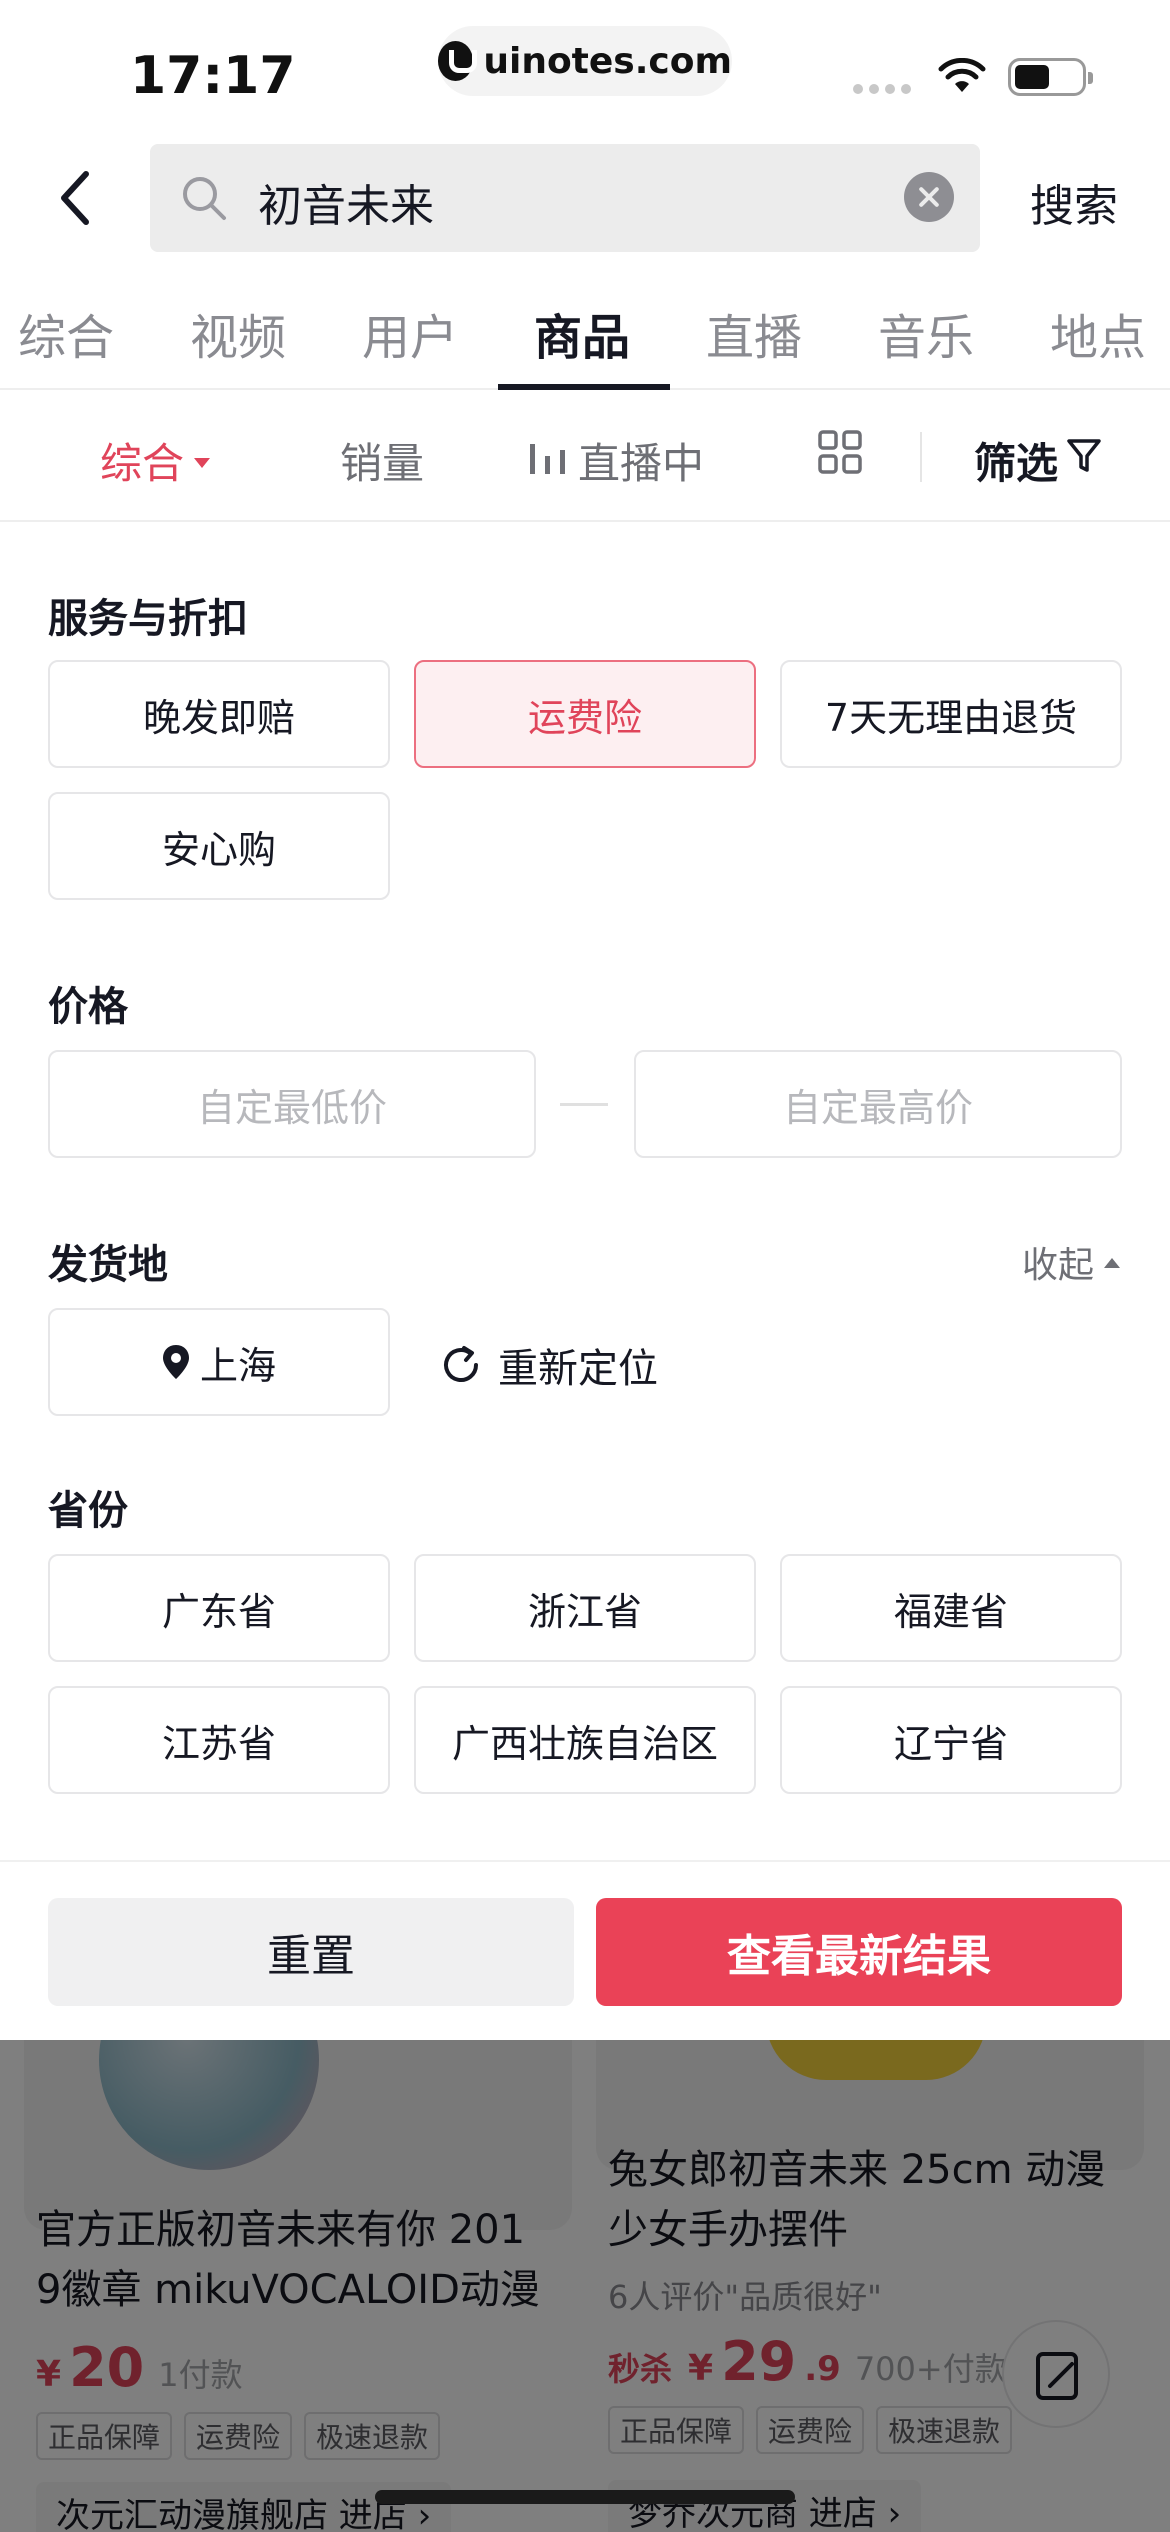 The width and height of the screenshot is (1170, 2532). Describe the element at coordinates (878, 1104) in the screenshot. I see `max-price-input: 自定最高价` at that location.